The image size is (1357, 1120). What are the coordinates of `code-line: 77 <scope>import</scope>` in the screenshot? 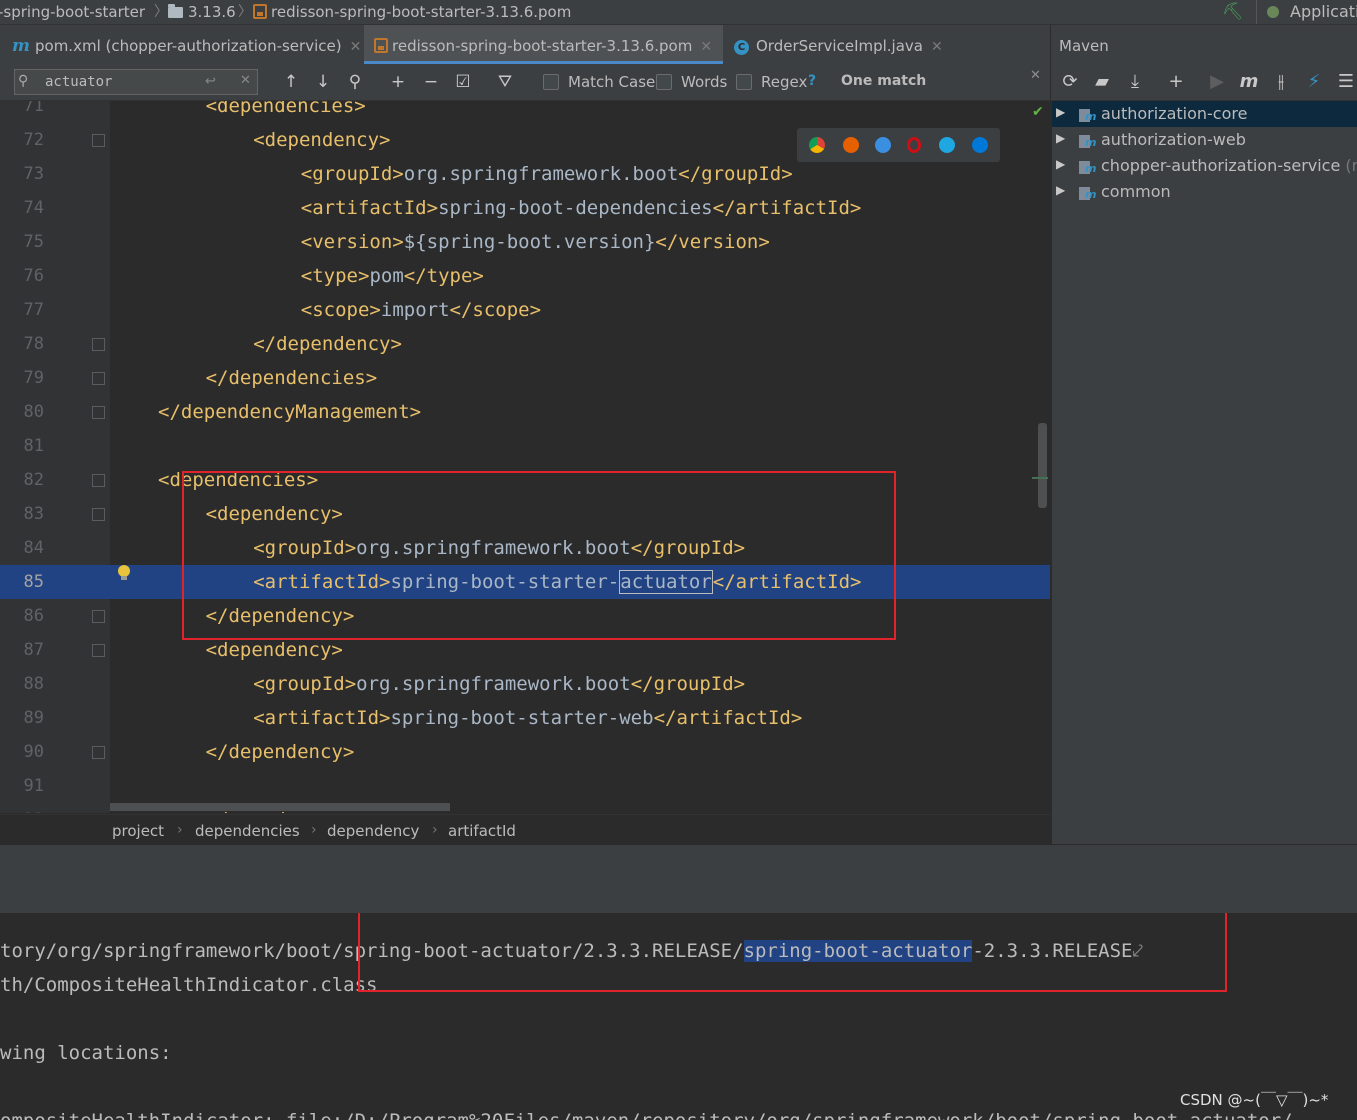 It's located at (525, 310).